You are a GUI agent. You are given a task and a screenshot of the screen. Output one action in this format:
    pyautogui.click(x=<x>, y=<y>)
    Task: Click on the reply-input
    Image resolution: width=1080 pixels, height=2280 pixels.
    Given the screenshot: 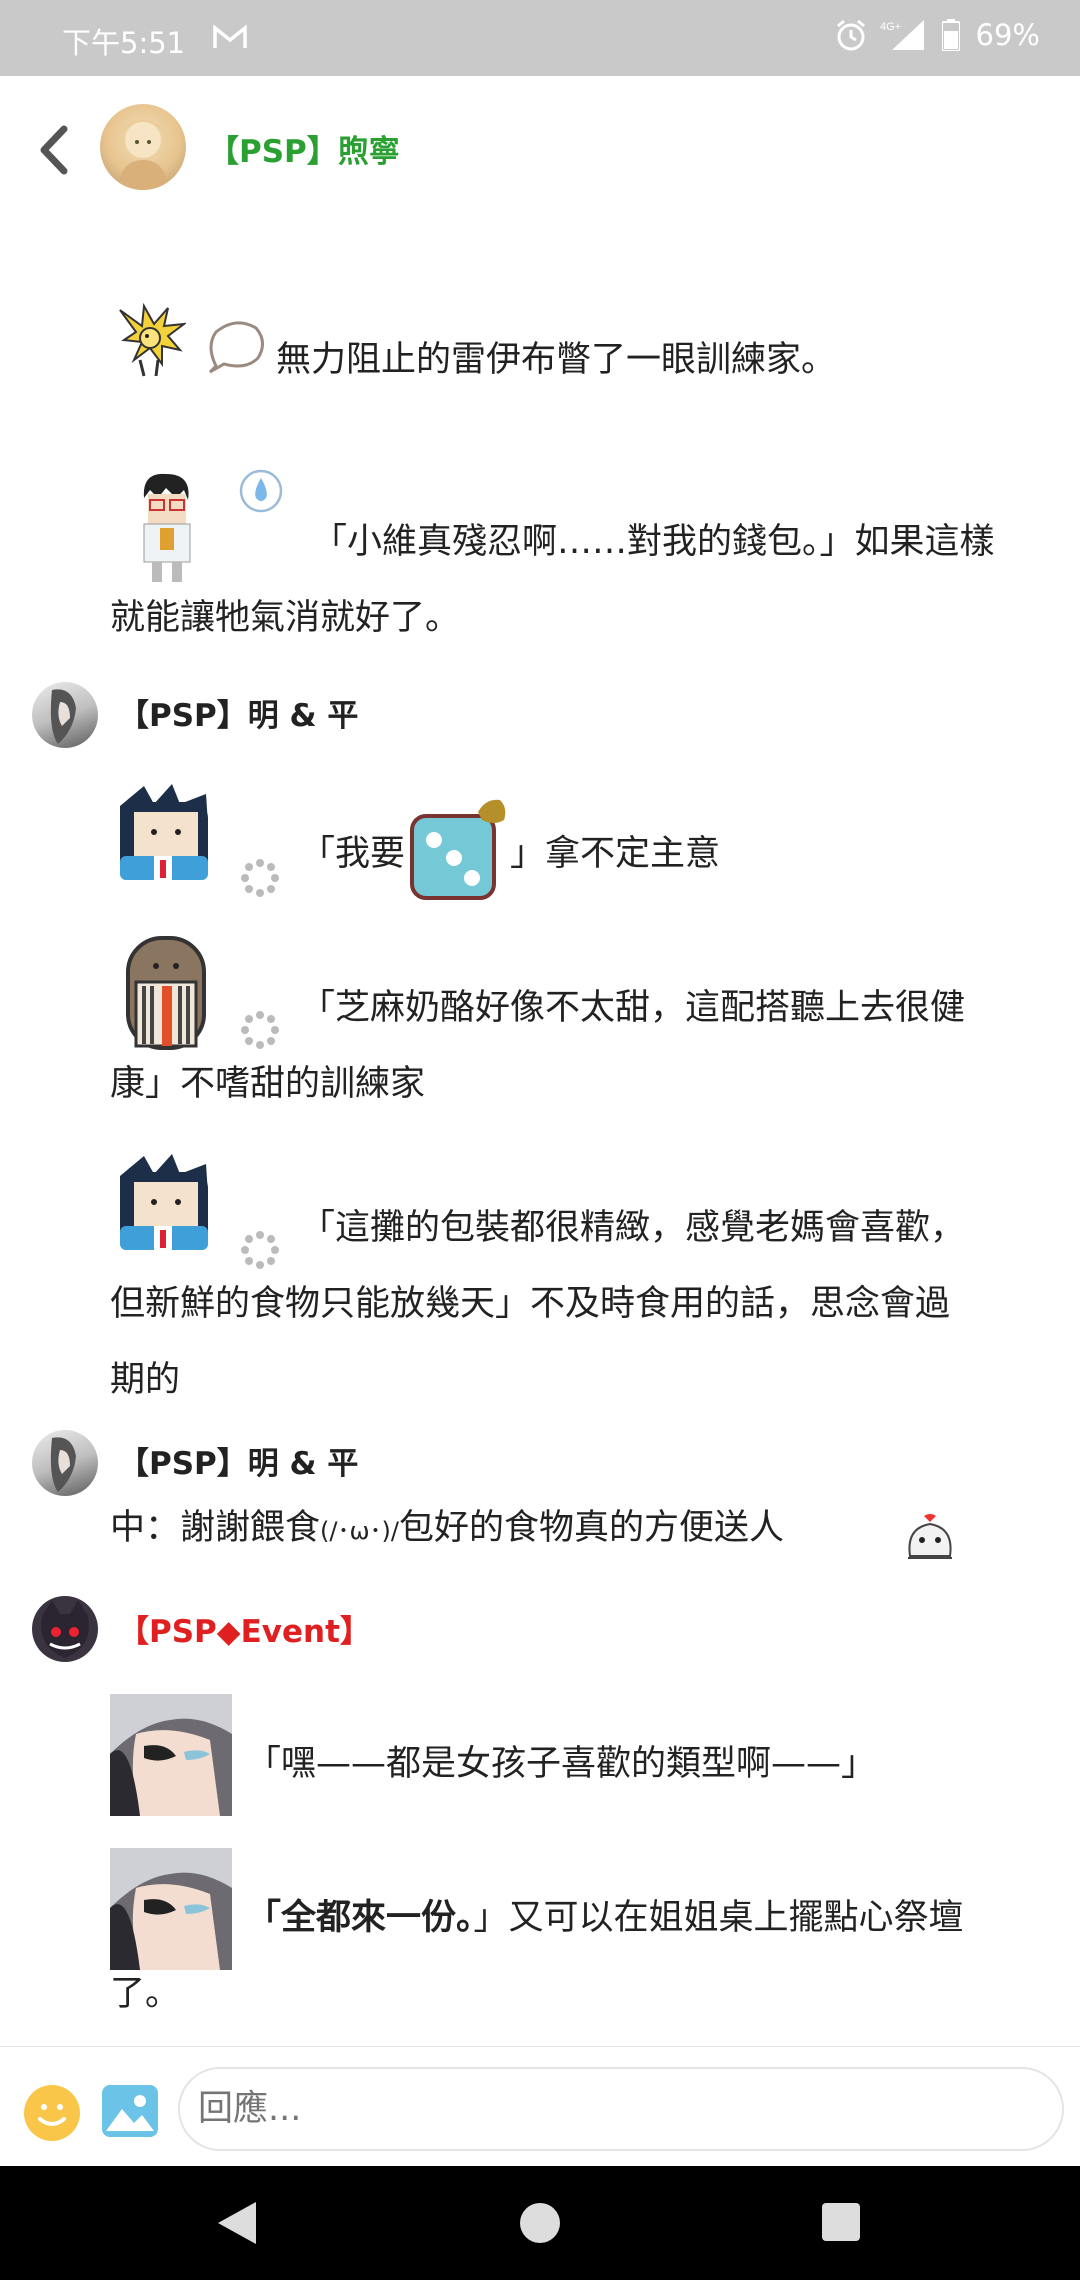 What is the action you would take?
    pyautogui.click(x=621, y=2109)
    